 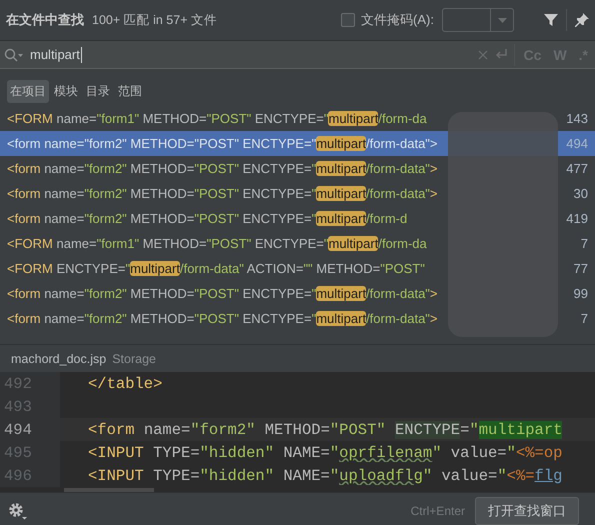 I want to click on code-line: </table>, so click(x=125, y=383).